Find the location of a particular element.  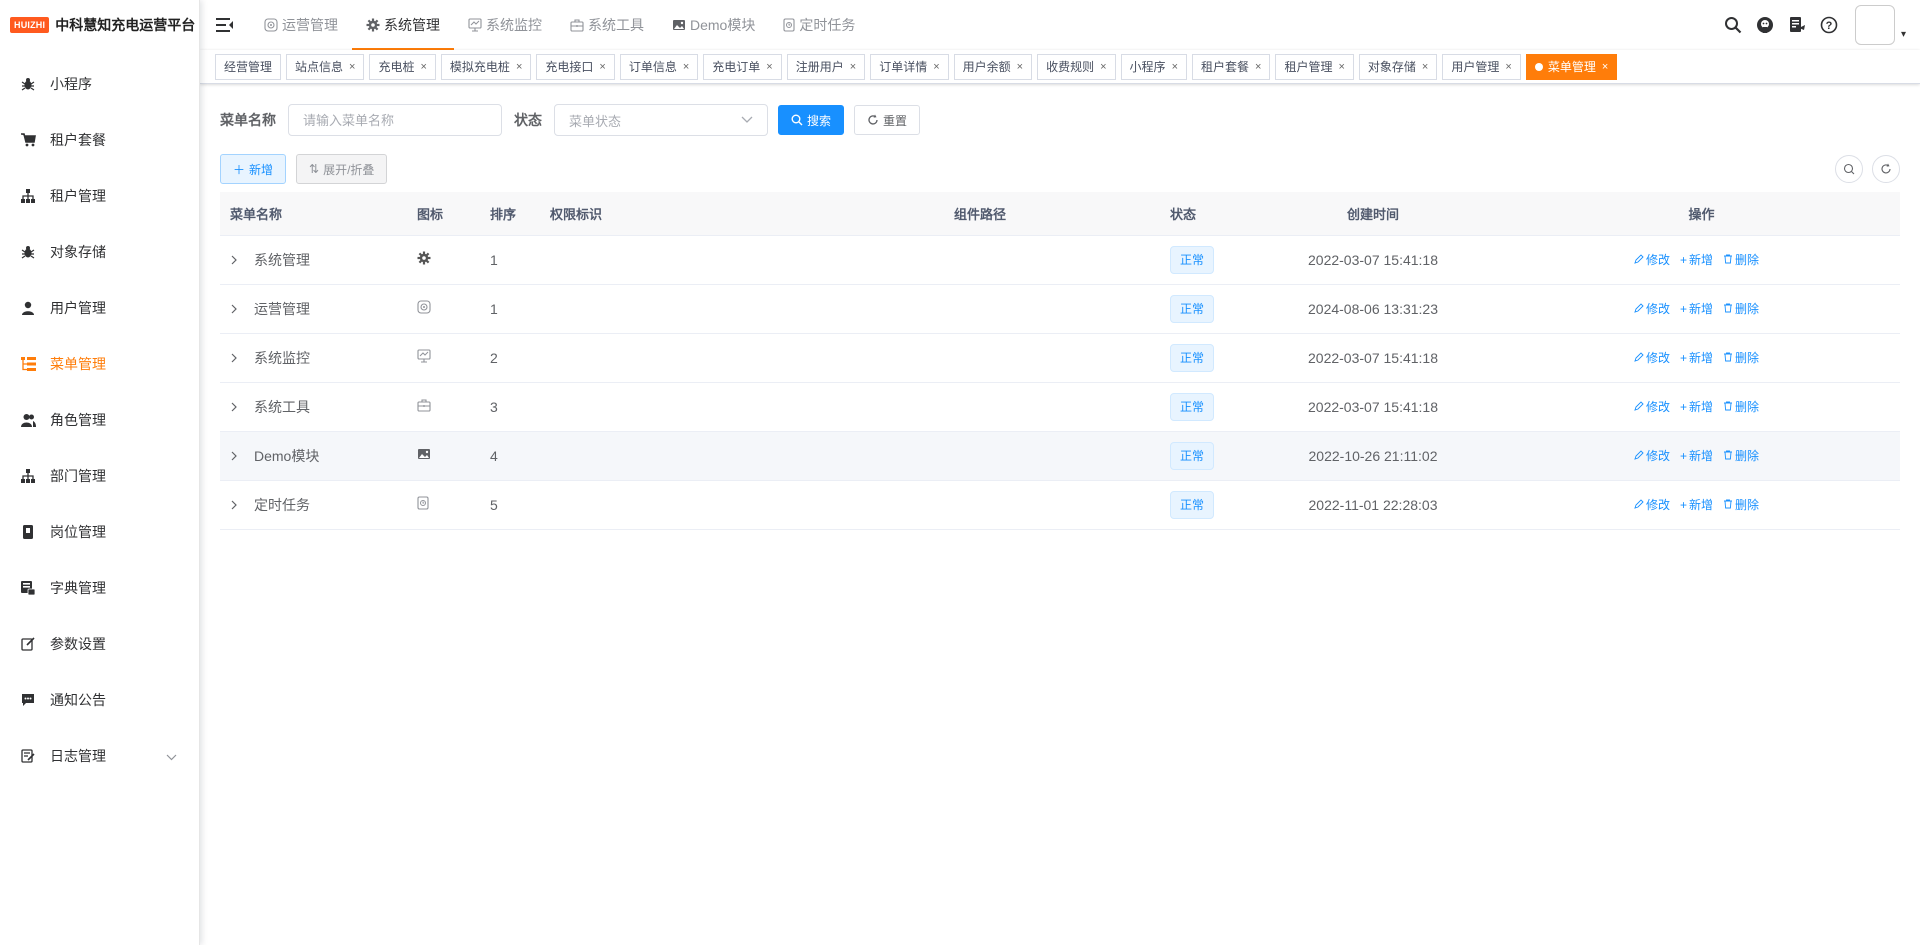

sidebar-item-8: 岗位管理 is located at coordinates (99, 532).